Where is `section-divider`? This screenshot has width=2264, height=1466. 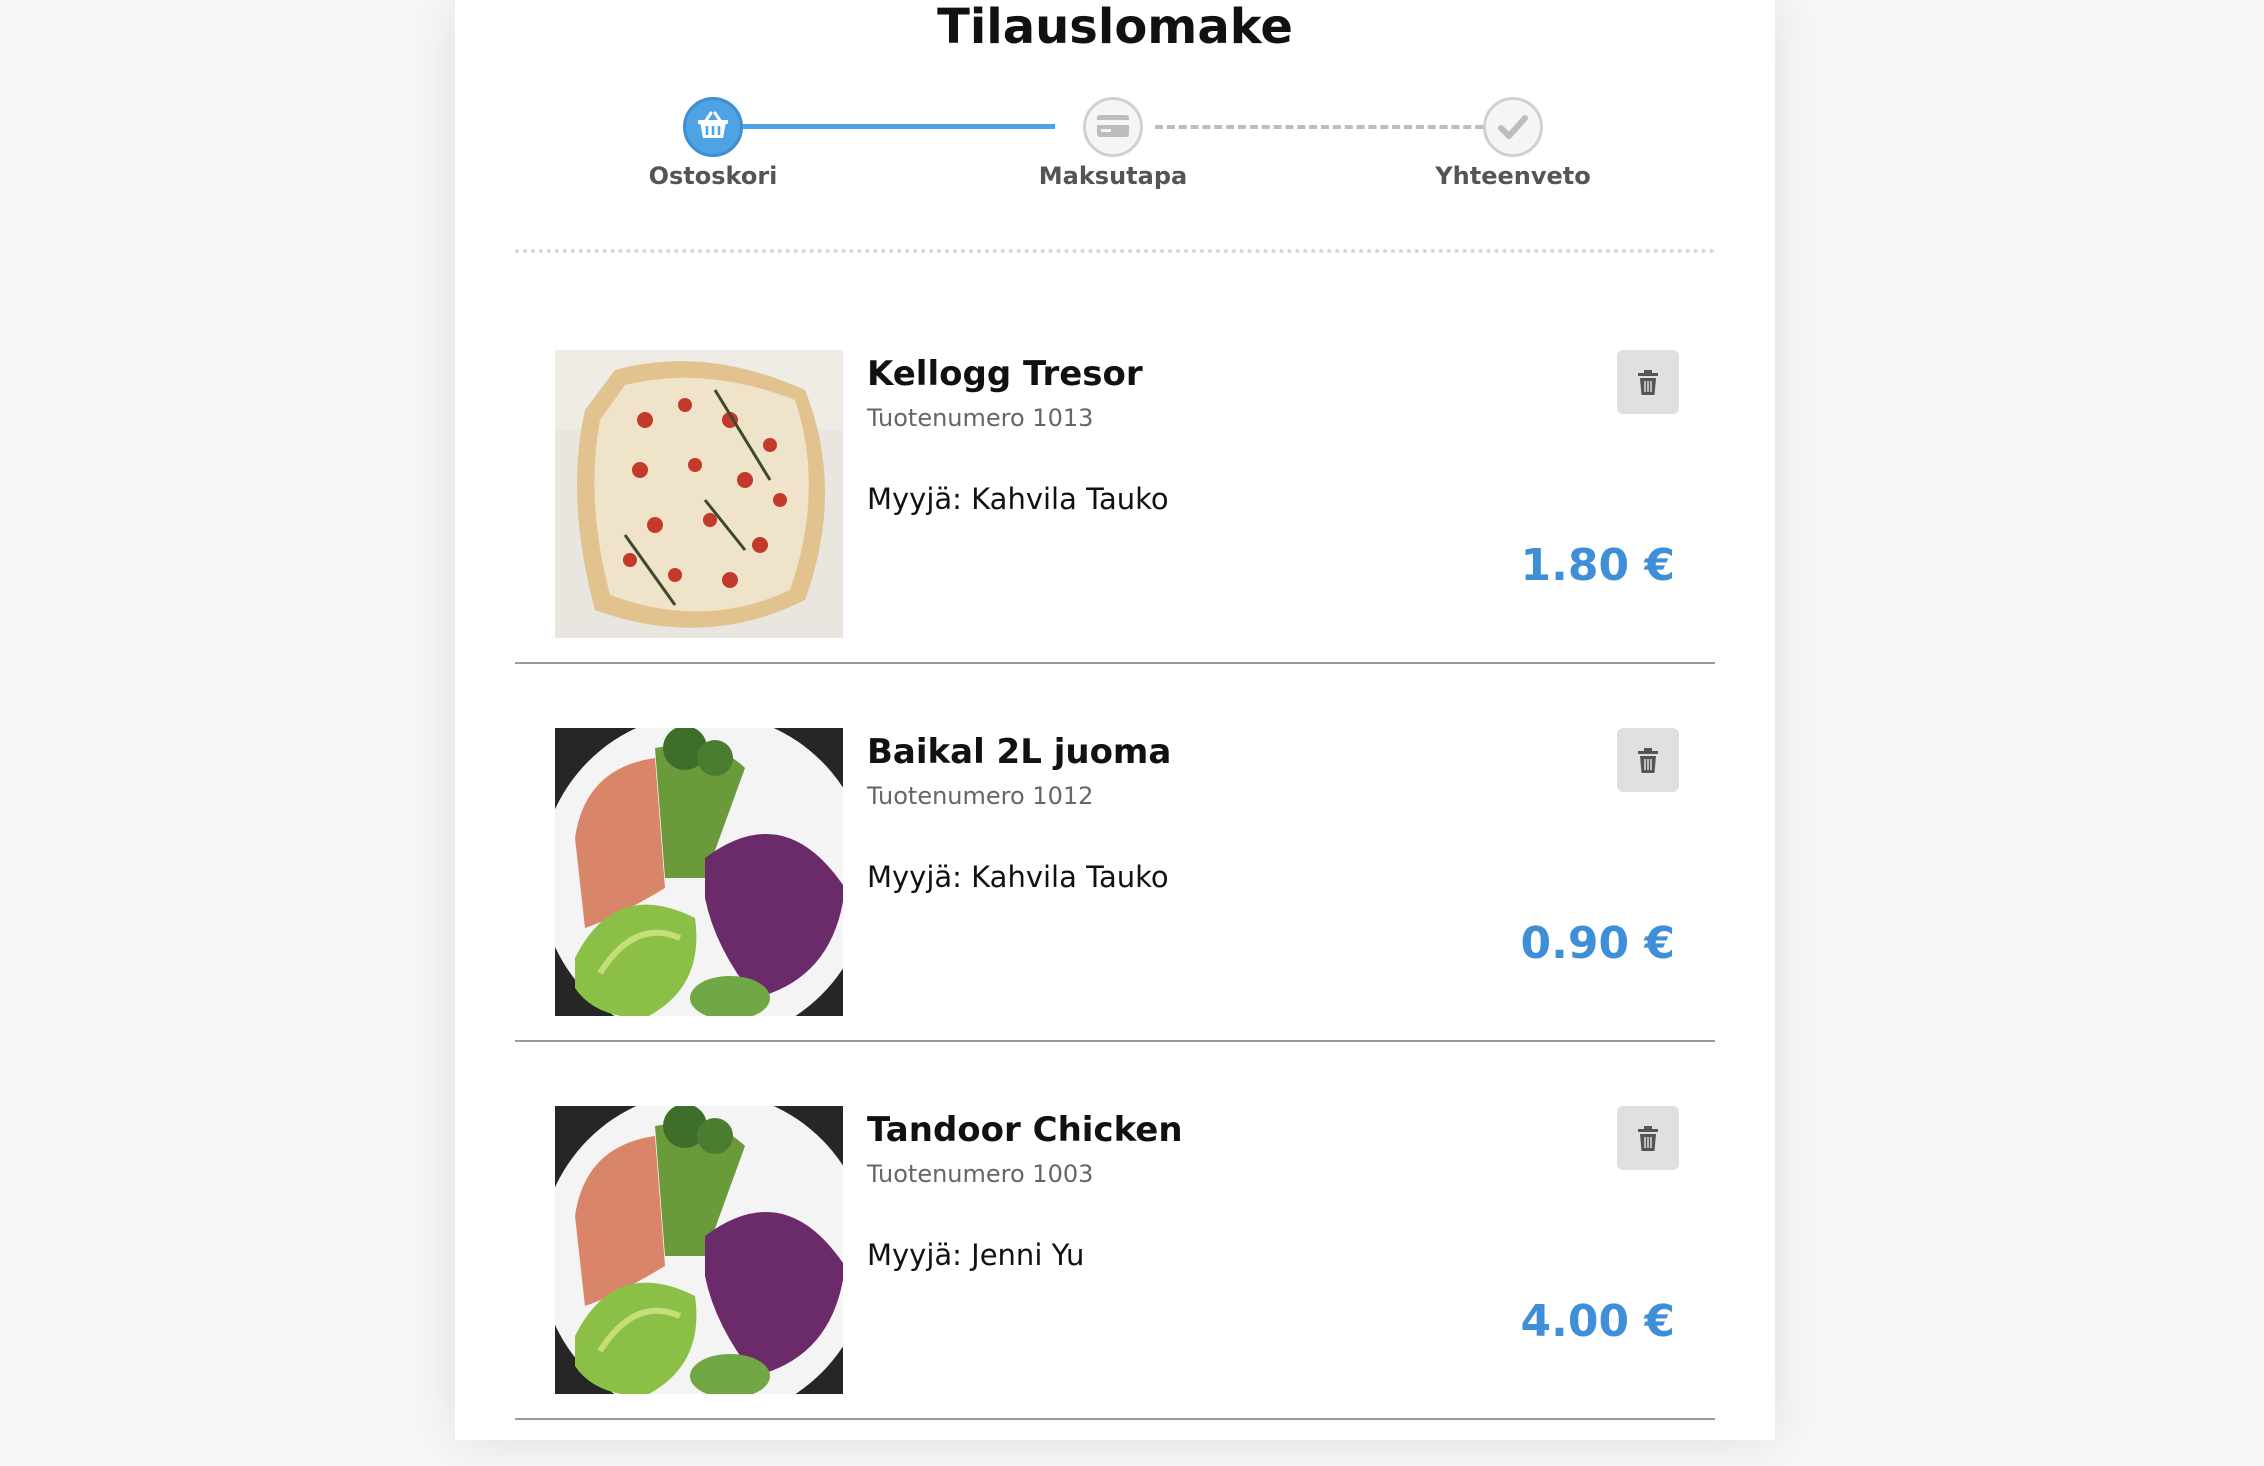 section-divider is located at coordinates (1115, 251).